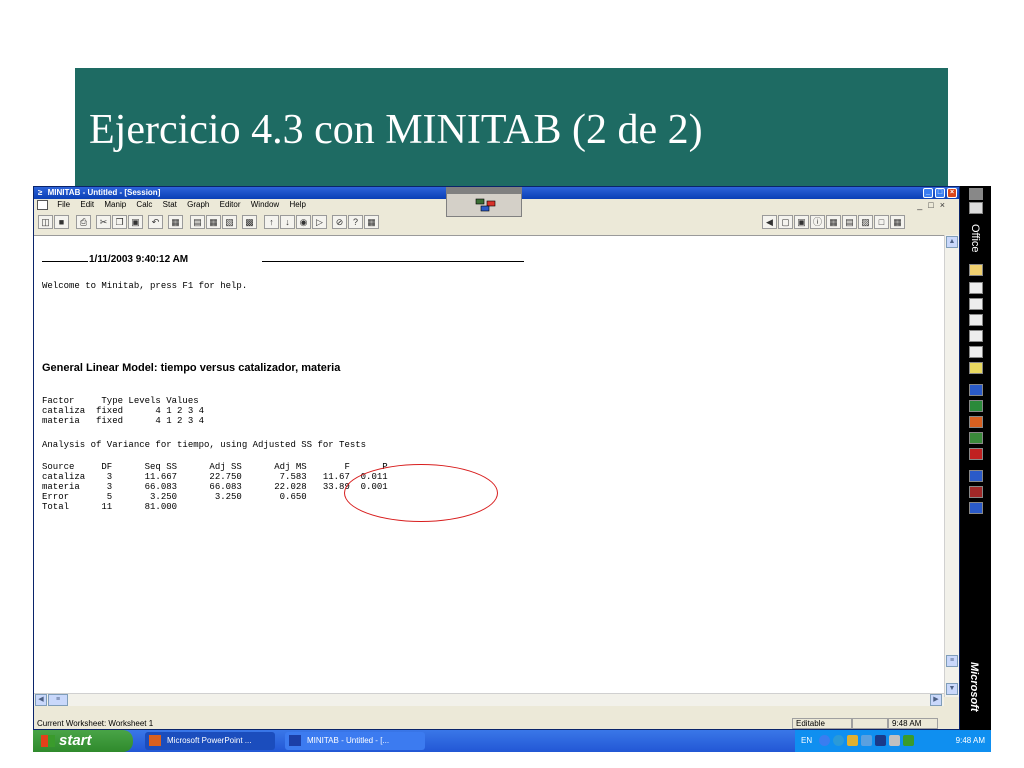  Describe the element at coordinates (976, 476) in the screenshot. I see `outlook-icon` at that location.